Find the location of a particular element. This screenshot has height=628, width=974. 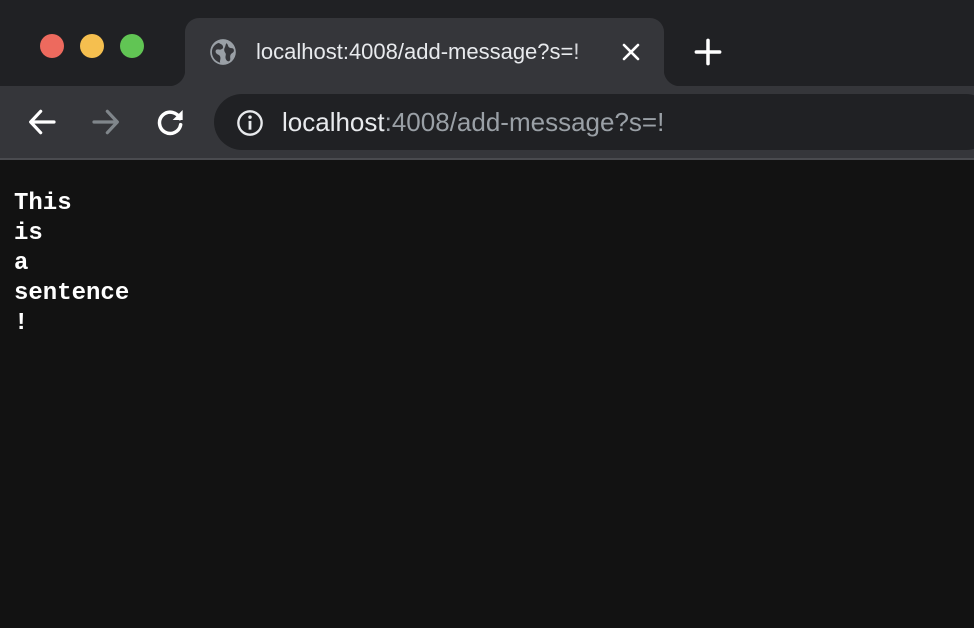

reload-icon is located at coordinates (170, 122).